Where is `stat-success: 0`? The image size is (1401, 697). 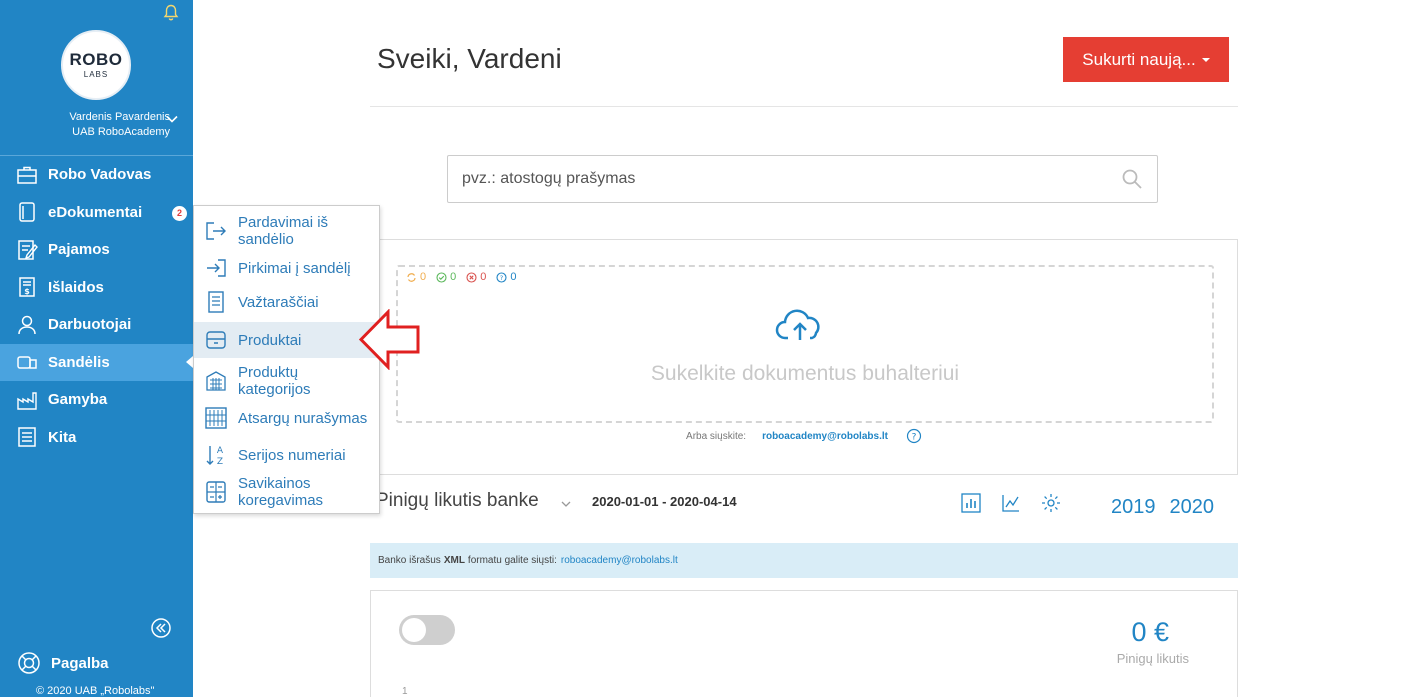 stat-success: 0 is located at coordinates (446, 277).